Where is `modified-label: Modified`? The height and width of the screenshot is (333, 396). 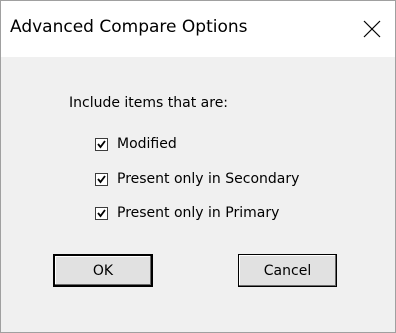
modified-label: Modified is located at coordinates (147, 144).